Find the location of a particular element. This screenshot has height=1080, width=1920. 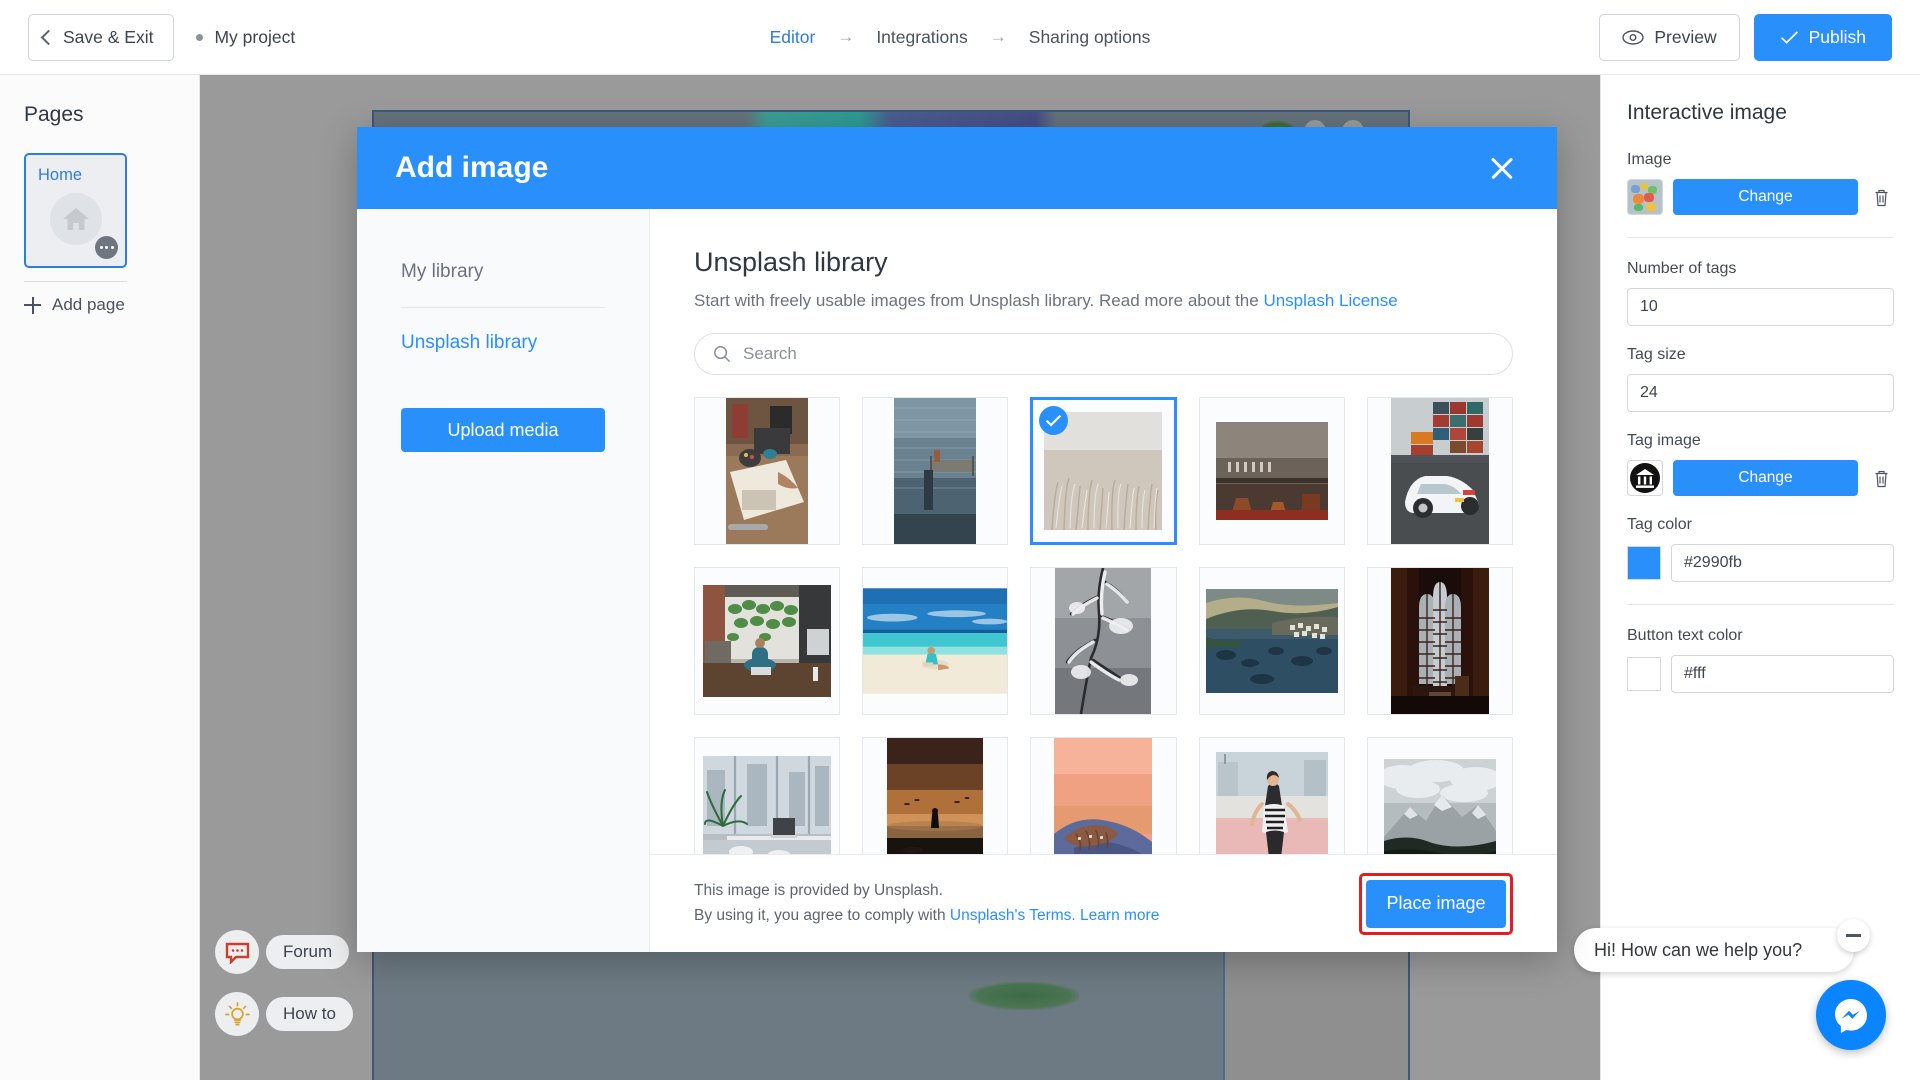

publish-label: Publish is located at coordinates (1837, 36).